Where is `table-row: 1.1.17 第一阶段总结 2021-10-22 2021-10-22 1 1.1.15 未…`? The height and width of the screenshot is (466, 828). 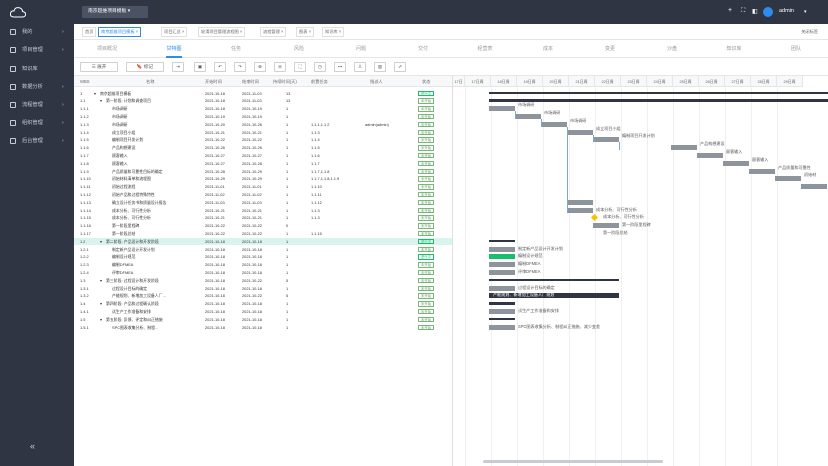 table-row: 1.1.17 第一阶段总结 2021-10-22 2021-10-22 1 1.1.15 未… is located at coordinates (263, 234).